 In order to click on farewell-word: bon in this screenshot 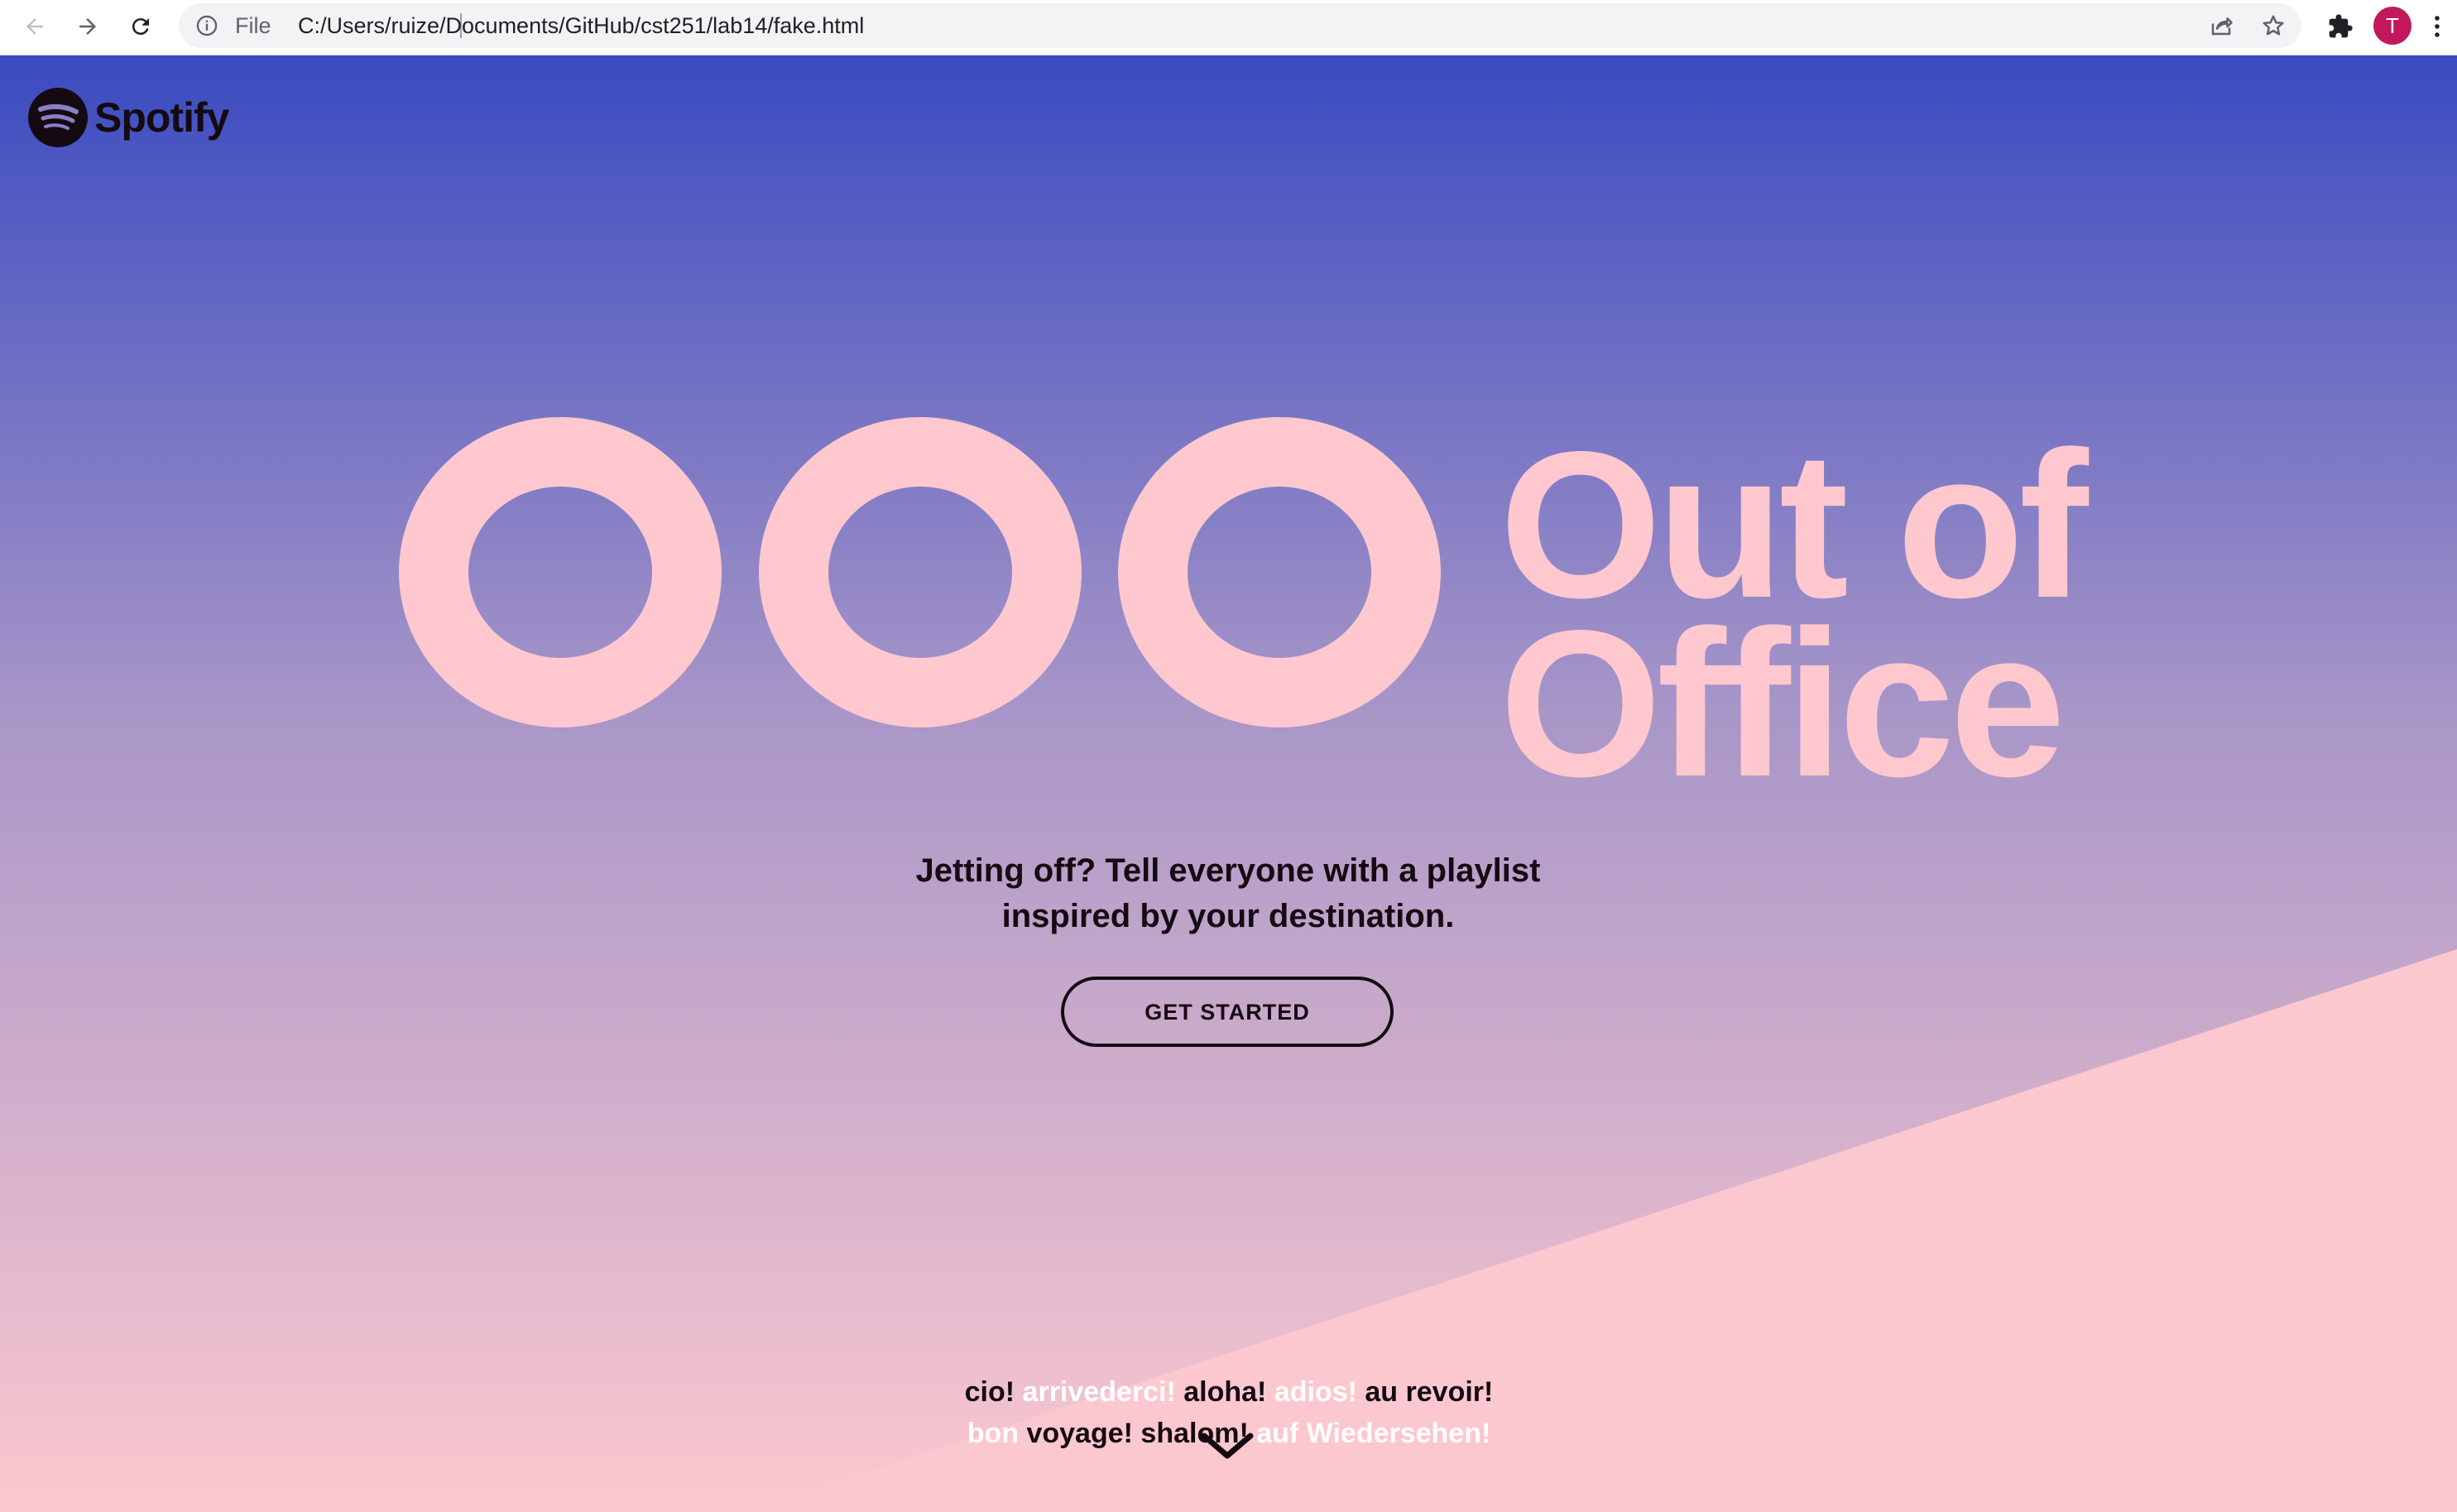, I will do `click(993, 1433)`.